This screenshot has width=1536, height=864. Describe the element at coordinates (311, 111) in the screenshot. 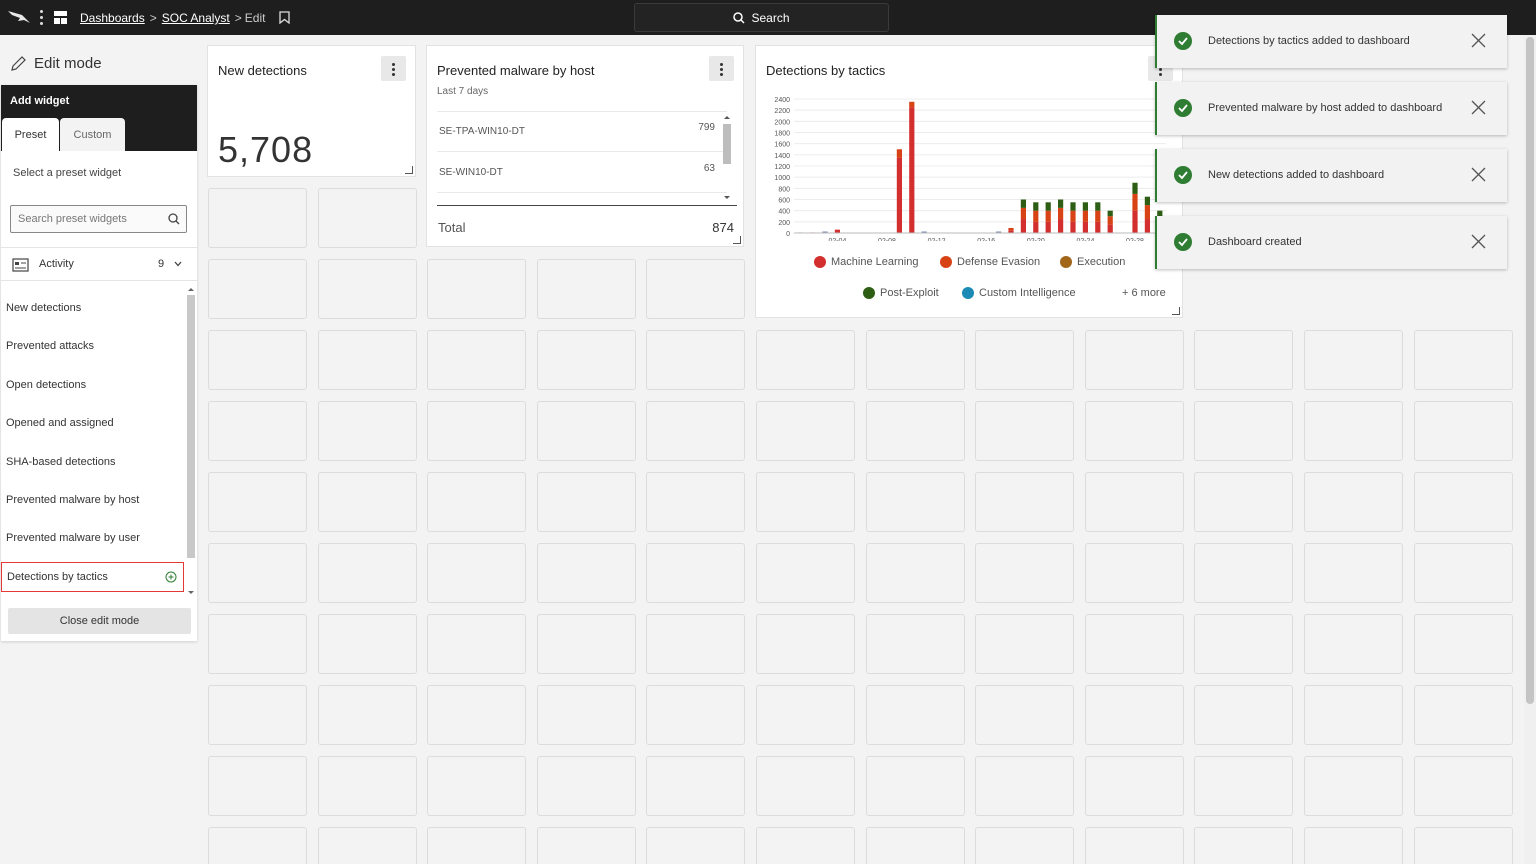

I see `new-detections-widget: New detections 5,708` at that location.